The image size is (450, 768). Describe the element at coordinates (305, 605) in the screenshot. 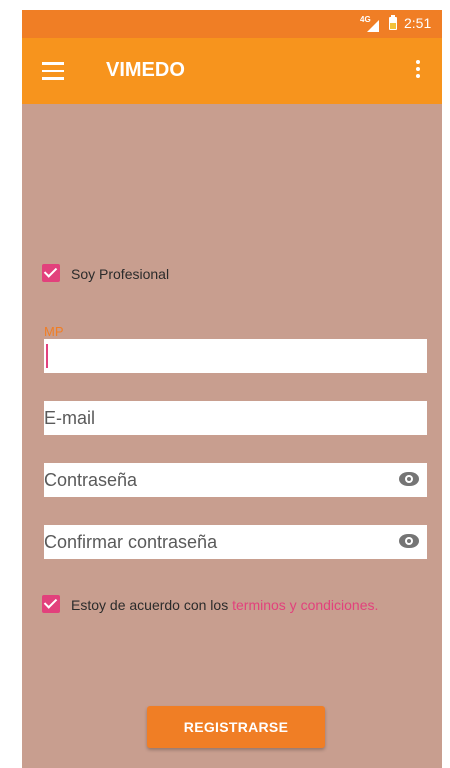

I see `terms-link: terminos y condiciones.` at that location.